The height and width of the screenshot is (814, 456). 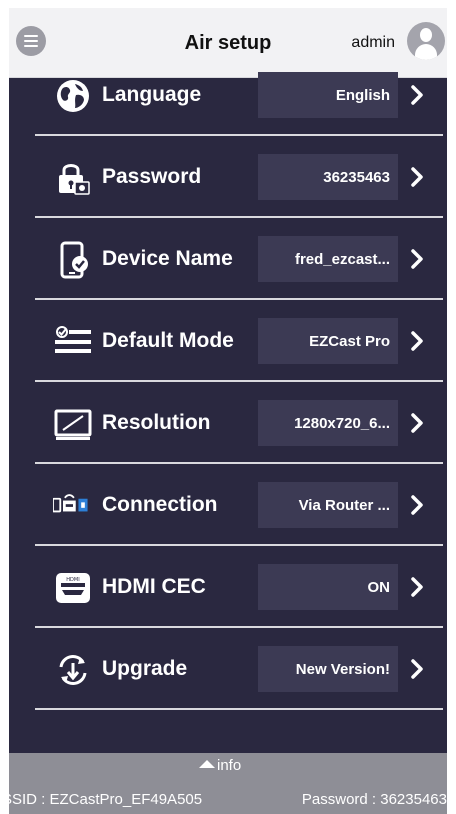 I want to click on monitor-icon, so click(x=73, y=424).